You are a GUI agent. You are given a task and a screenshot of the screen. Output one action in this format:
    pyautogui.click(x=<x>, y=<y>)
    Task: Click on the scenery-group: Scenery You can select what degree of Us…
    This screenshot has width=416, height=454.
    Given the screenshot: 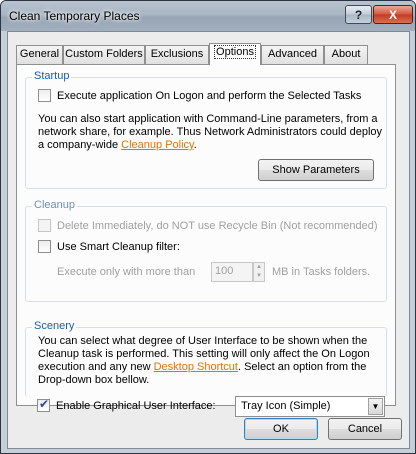 What is the action you would take?
    pyautogui.click(x=206, y=358)
    